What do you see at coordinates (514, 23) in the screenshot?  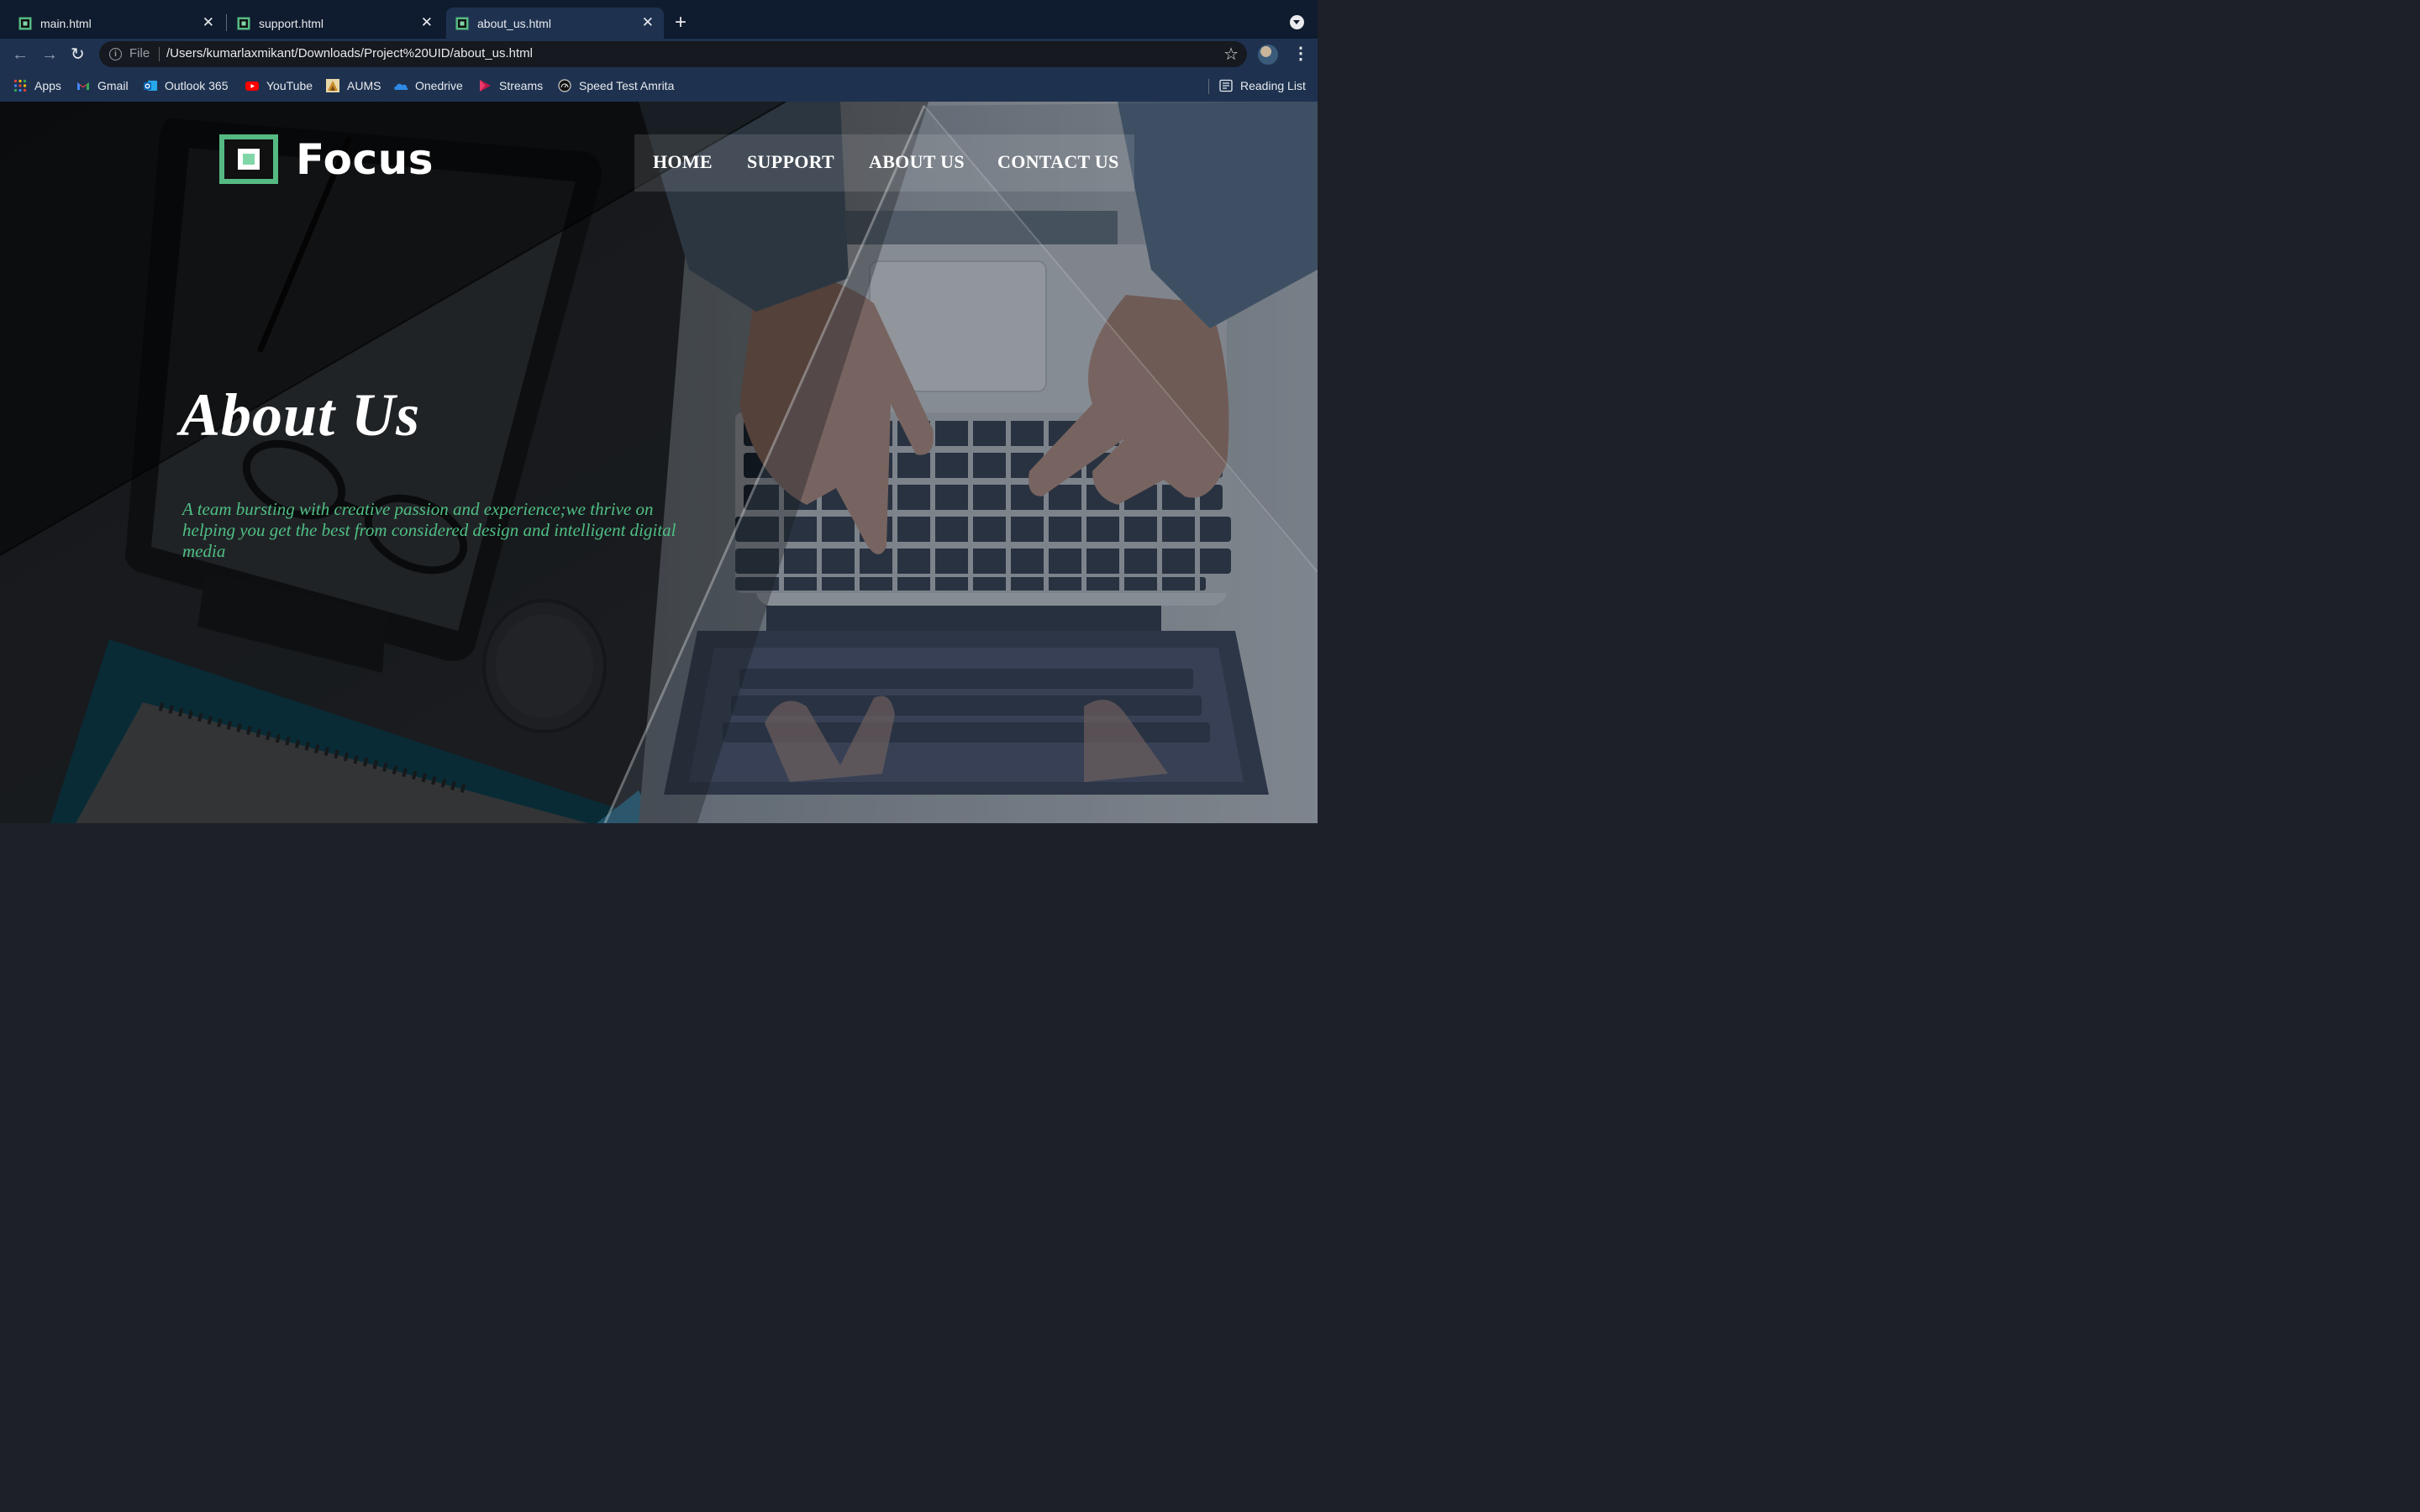 I see `tab-title: about_us.html` at bounding box center [514, 23].